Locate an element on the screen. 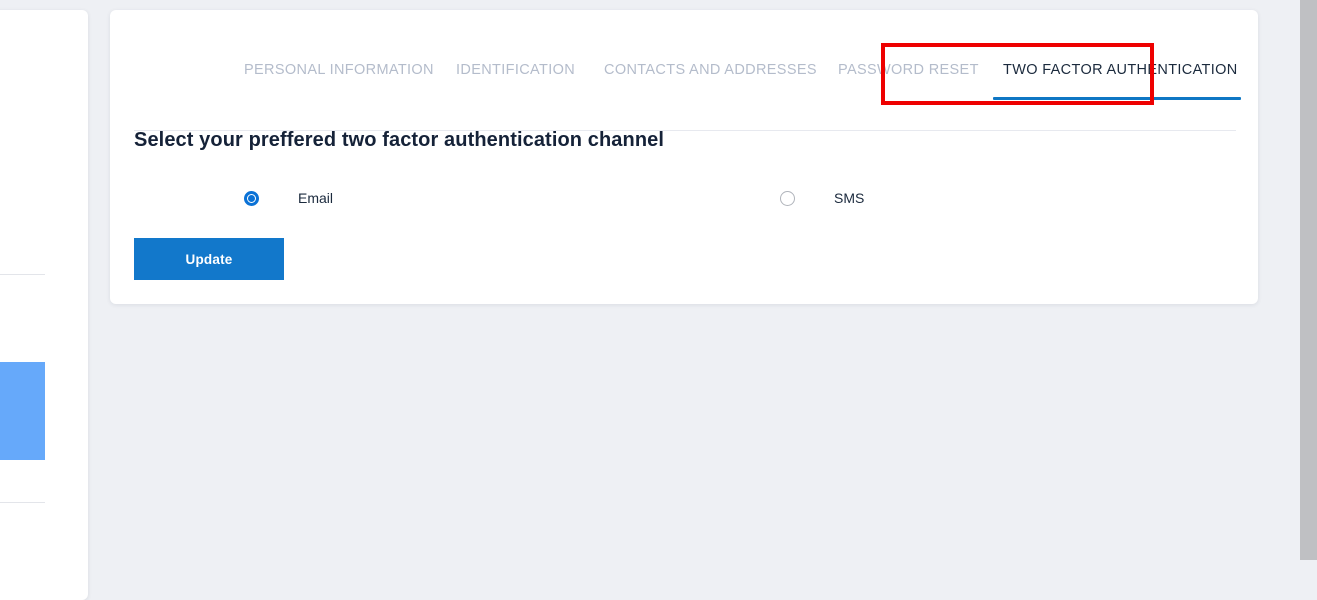  page-scrollbar-thumb is located at coordinates (1308, 280).